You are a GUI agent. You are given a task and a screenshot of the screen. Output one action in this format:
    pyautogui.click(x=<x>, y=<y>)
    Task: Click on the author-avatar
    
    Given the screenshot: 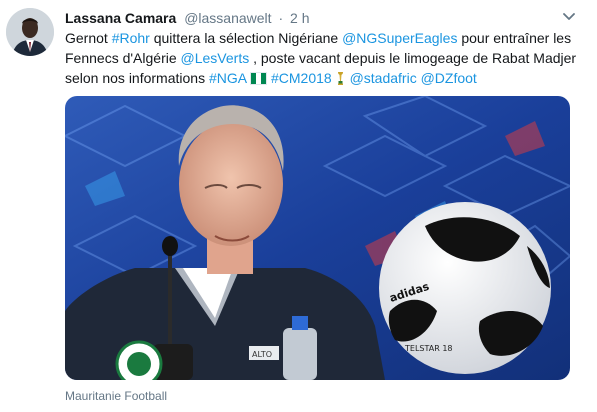 What is the action you would take?
    pyautogui.click(x=30, y=32)
    